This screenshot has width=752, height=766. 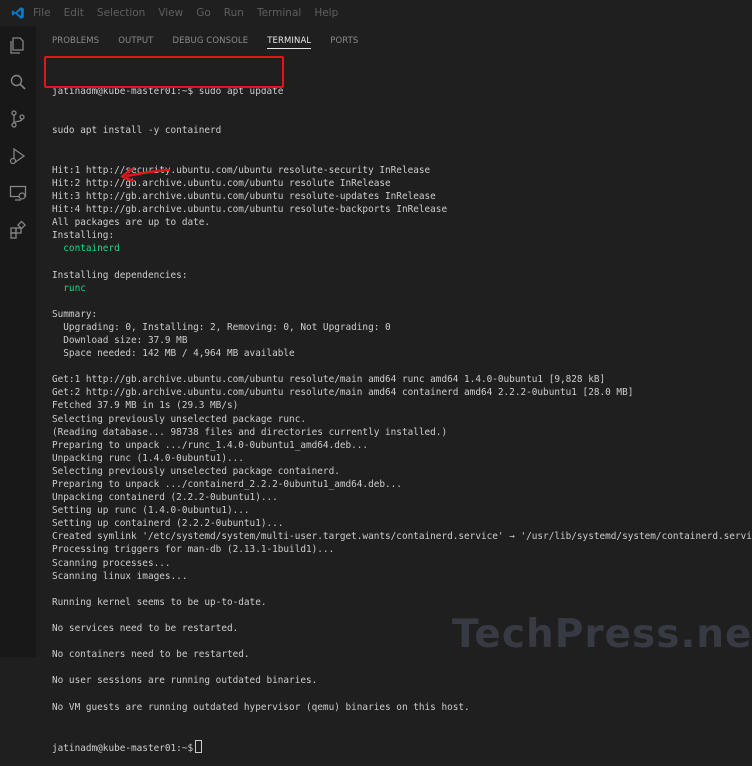 I want to click on vscode-logo-icon, so click(x=18, y=13).